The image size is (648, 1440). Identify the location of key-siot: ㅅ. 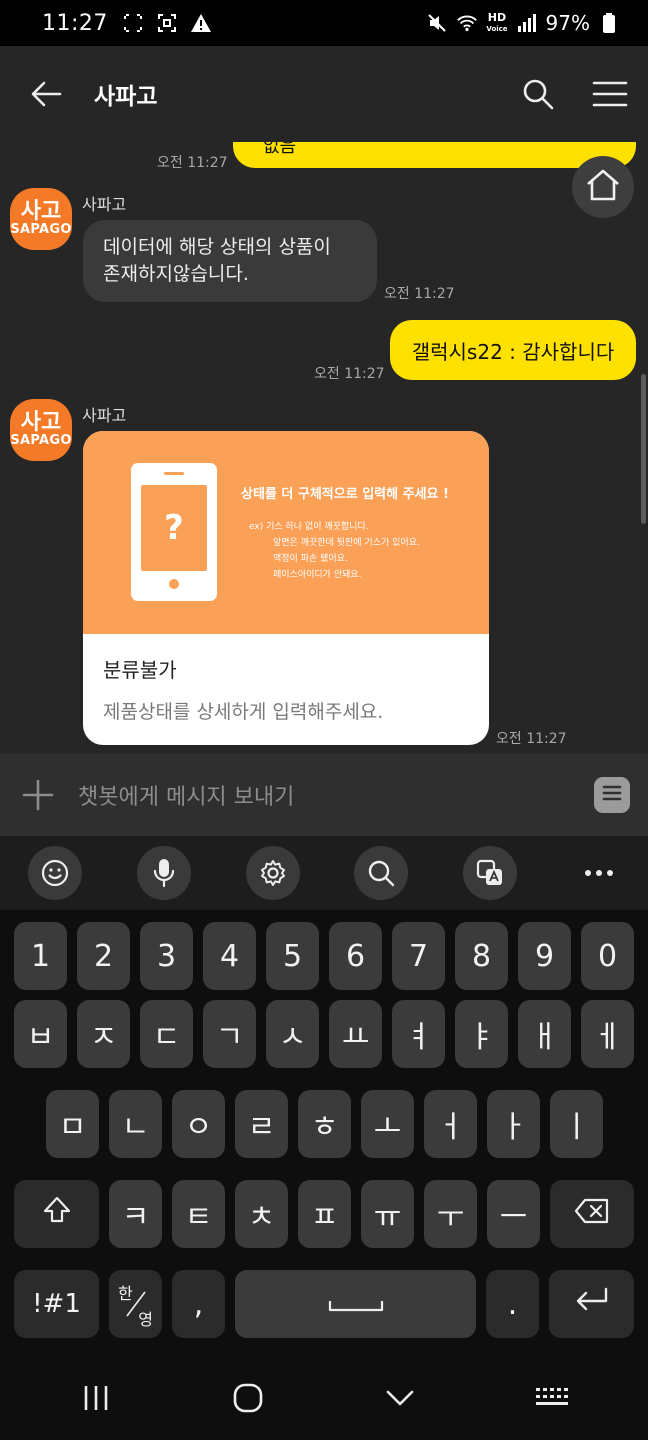
(292, 1034).